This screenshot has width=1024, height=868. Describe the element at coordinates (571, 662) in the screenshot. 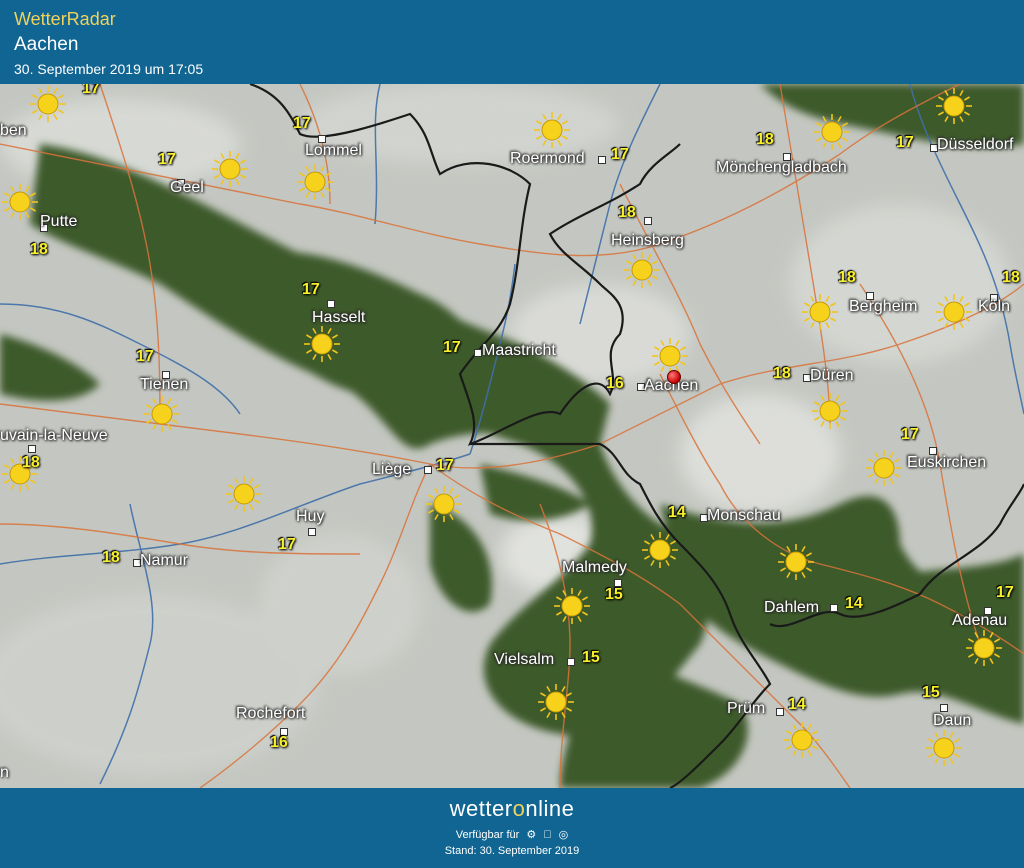

I see `place-dot-vielsalm` at that location.